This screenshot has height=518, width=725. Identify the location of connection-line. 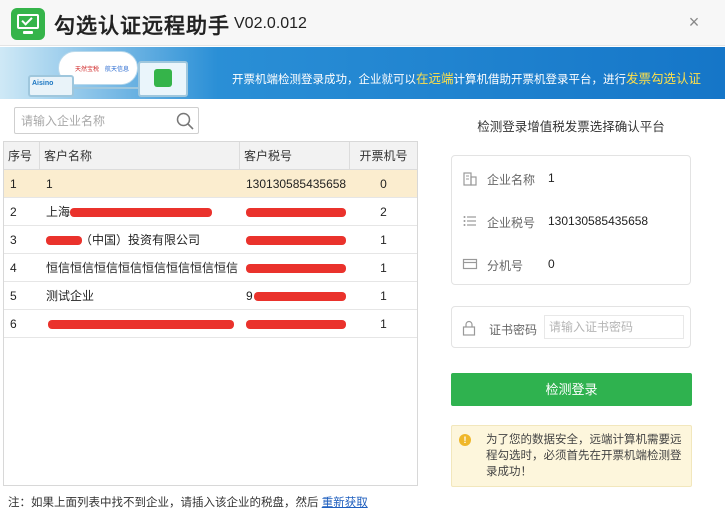
(107, 88).